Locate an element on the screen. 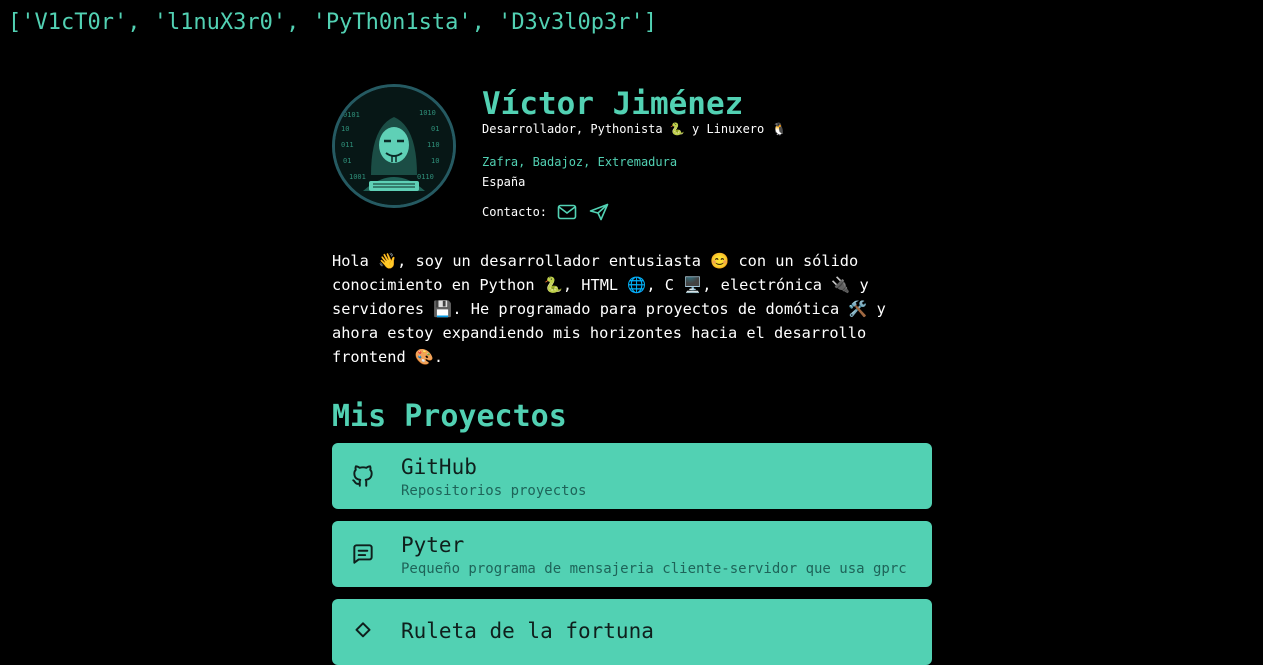 The width and height of the screenshot is (1263, 665). profile-header: 0101 1010 10 01 011 110 01 10 1001 0110 is located at coordinates (632, 152).